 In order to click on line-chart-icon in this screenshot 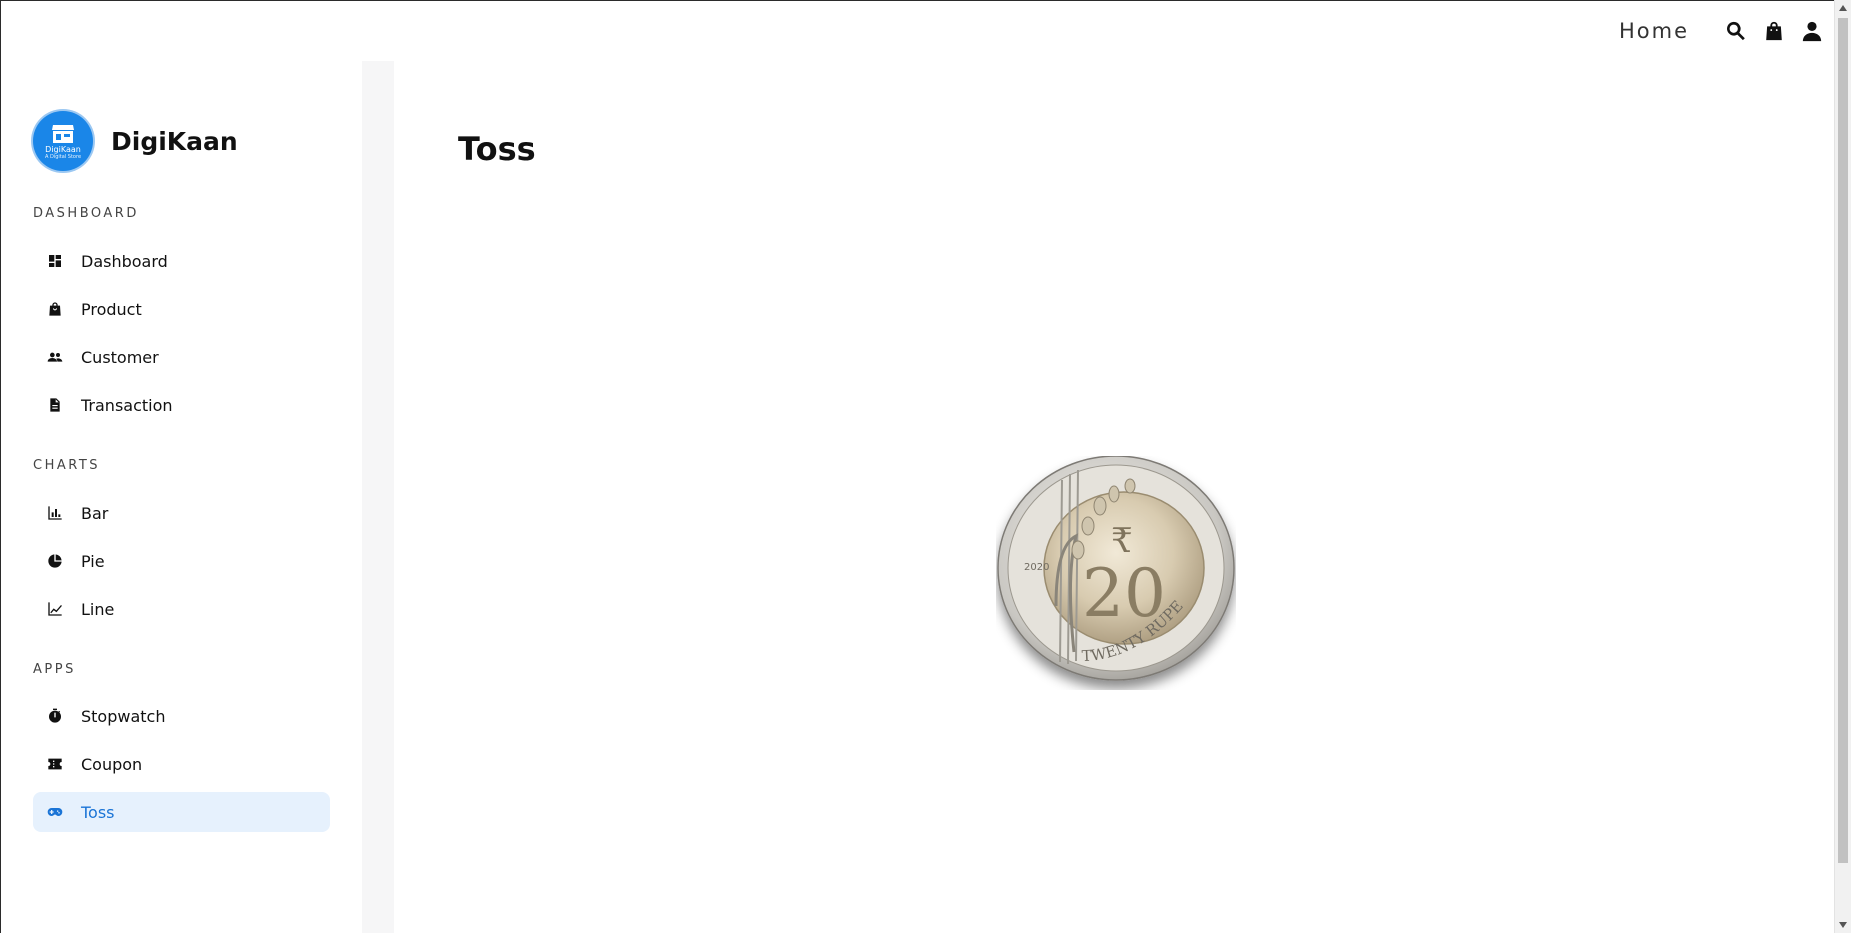, I will do `click(55, 609)`.